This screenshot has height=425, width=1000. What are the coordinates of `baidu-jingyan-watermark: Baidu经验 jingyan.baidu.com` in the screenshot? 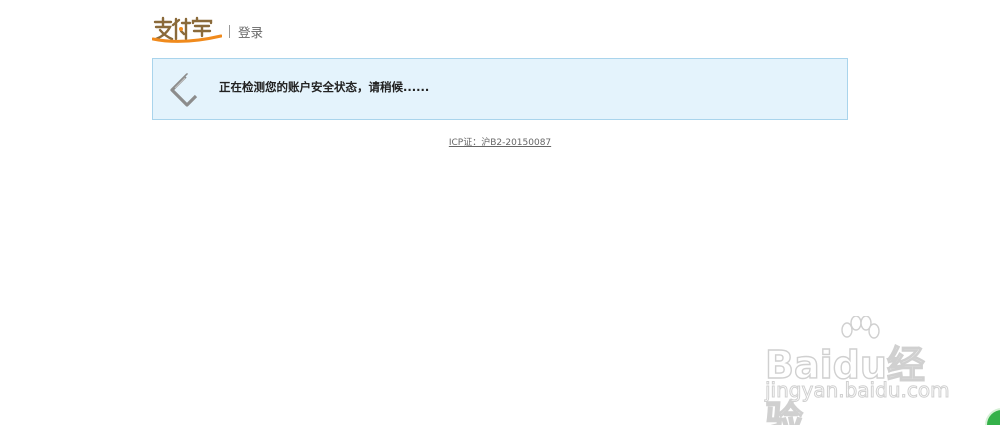 It's located at (859, 370).